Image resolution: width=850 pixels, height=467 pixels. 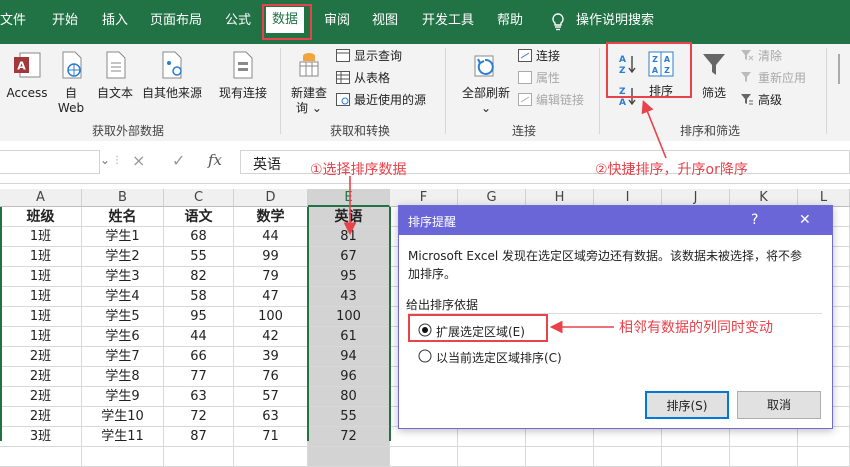 What do you see at coordinates (654, 129) in the screenshot?
I see `arrow-to-sort-buttons` at bounding box center [654, 129].